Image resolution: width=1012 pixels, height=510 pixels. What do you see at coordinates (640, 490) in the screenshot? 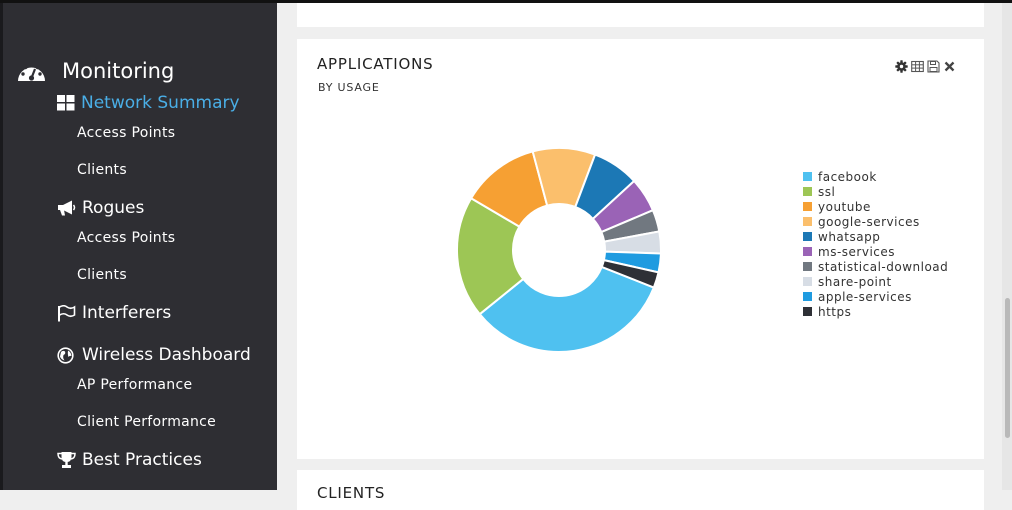
I see `clients-card: CLIENTS` at bounding box center [640, 490].